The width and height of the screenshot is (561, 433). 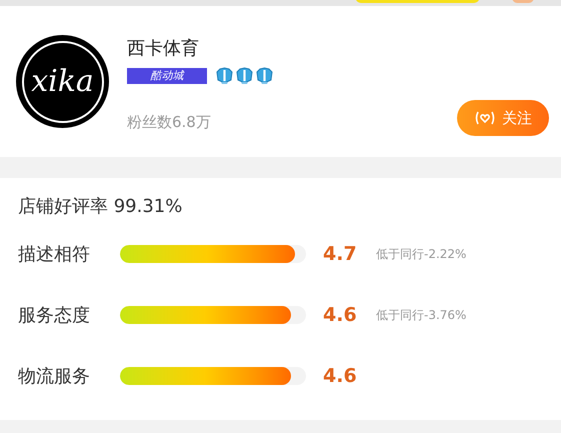 What do you see at coordinates (54, 316) in the screenshot?
I see `rating-label: 服务态度` at bounding box center [54, 316].